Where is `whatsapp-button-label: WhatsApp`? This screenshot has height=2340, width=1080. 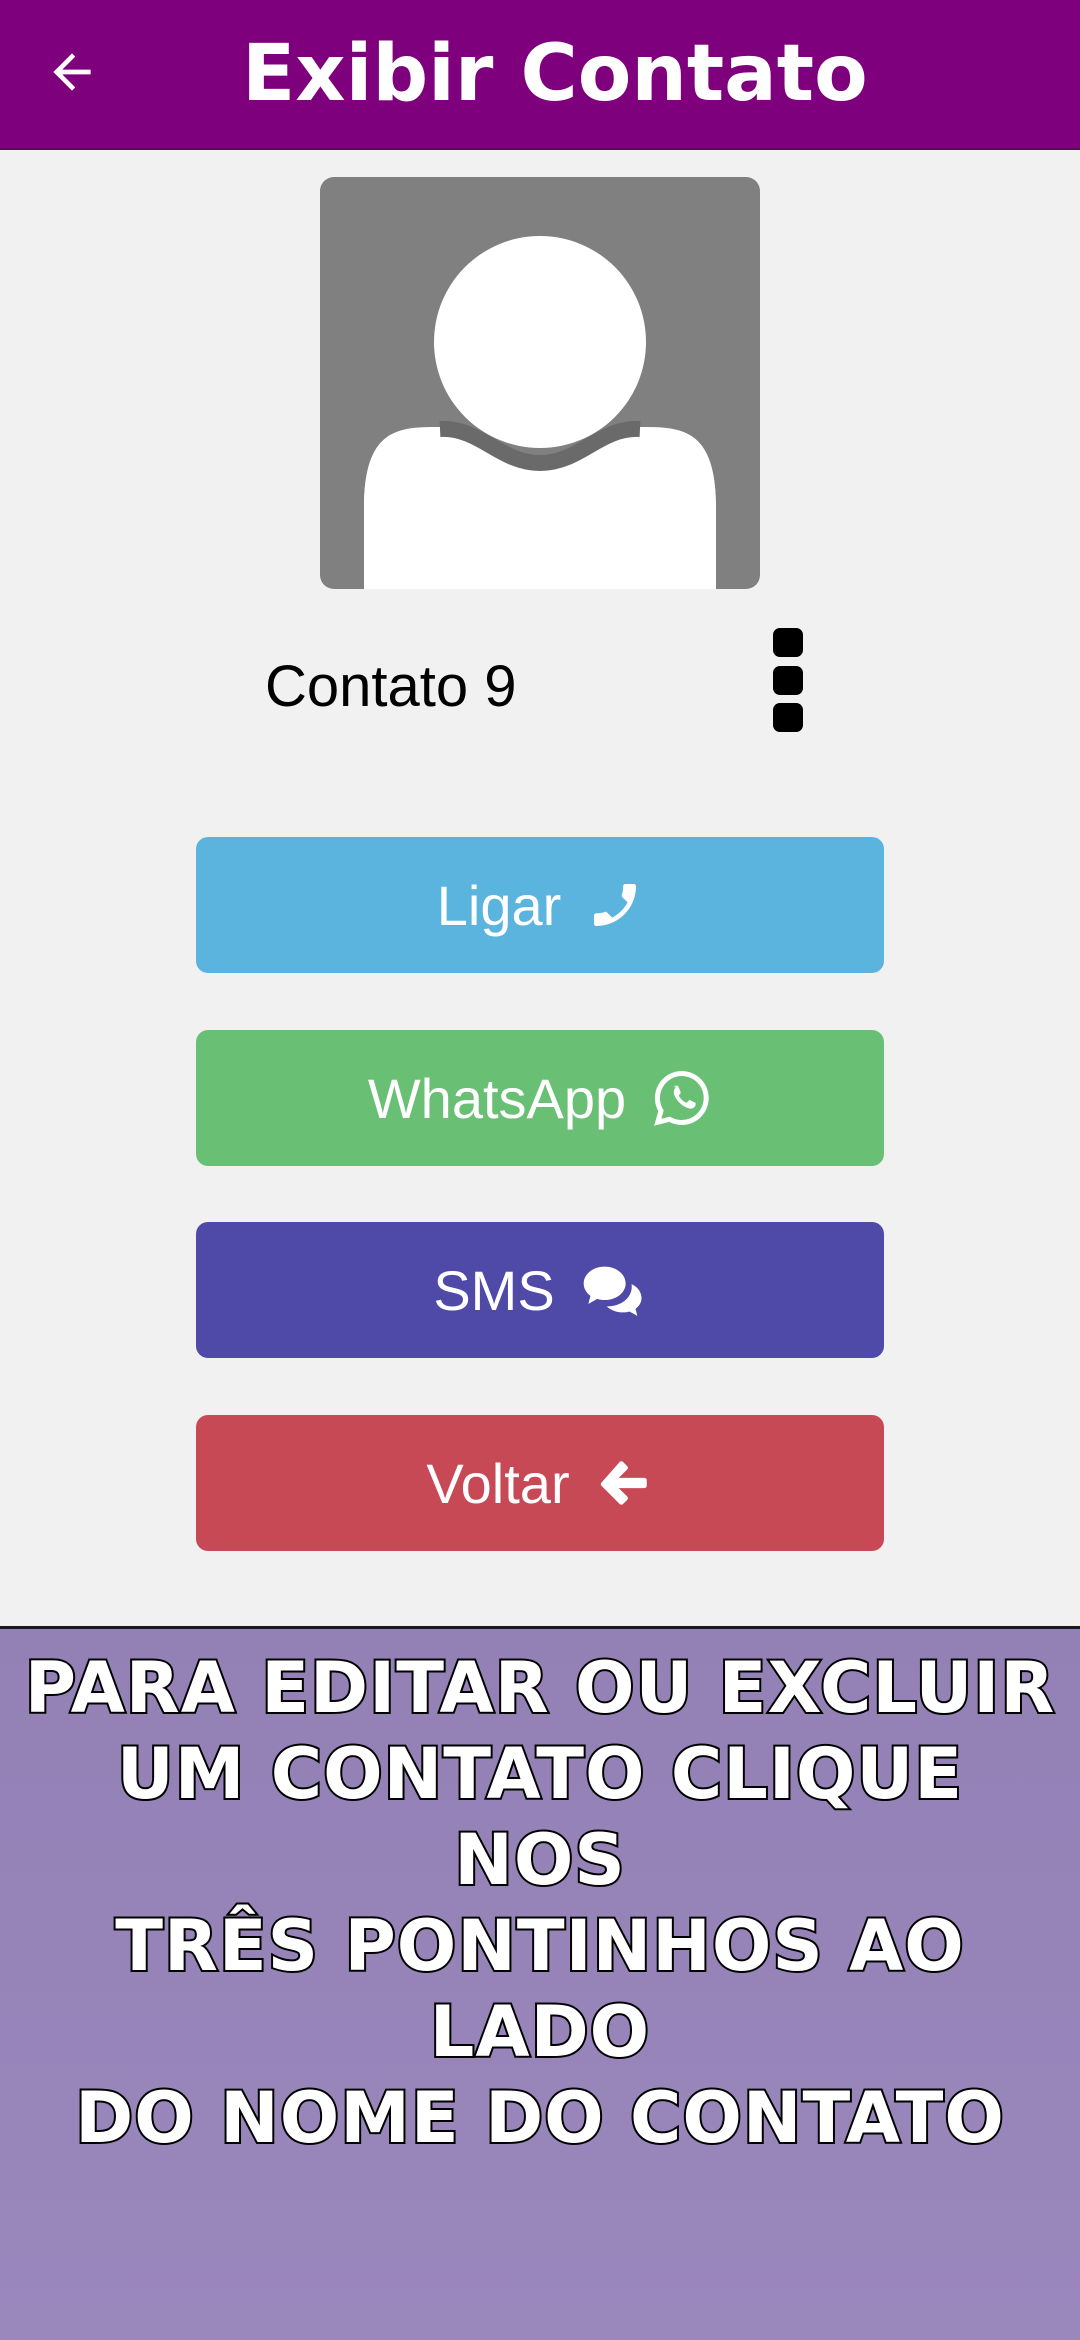
whatsapp-button-label: WhatsApp is located at coordinates (497, 1098).